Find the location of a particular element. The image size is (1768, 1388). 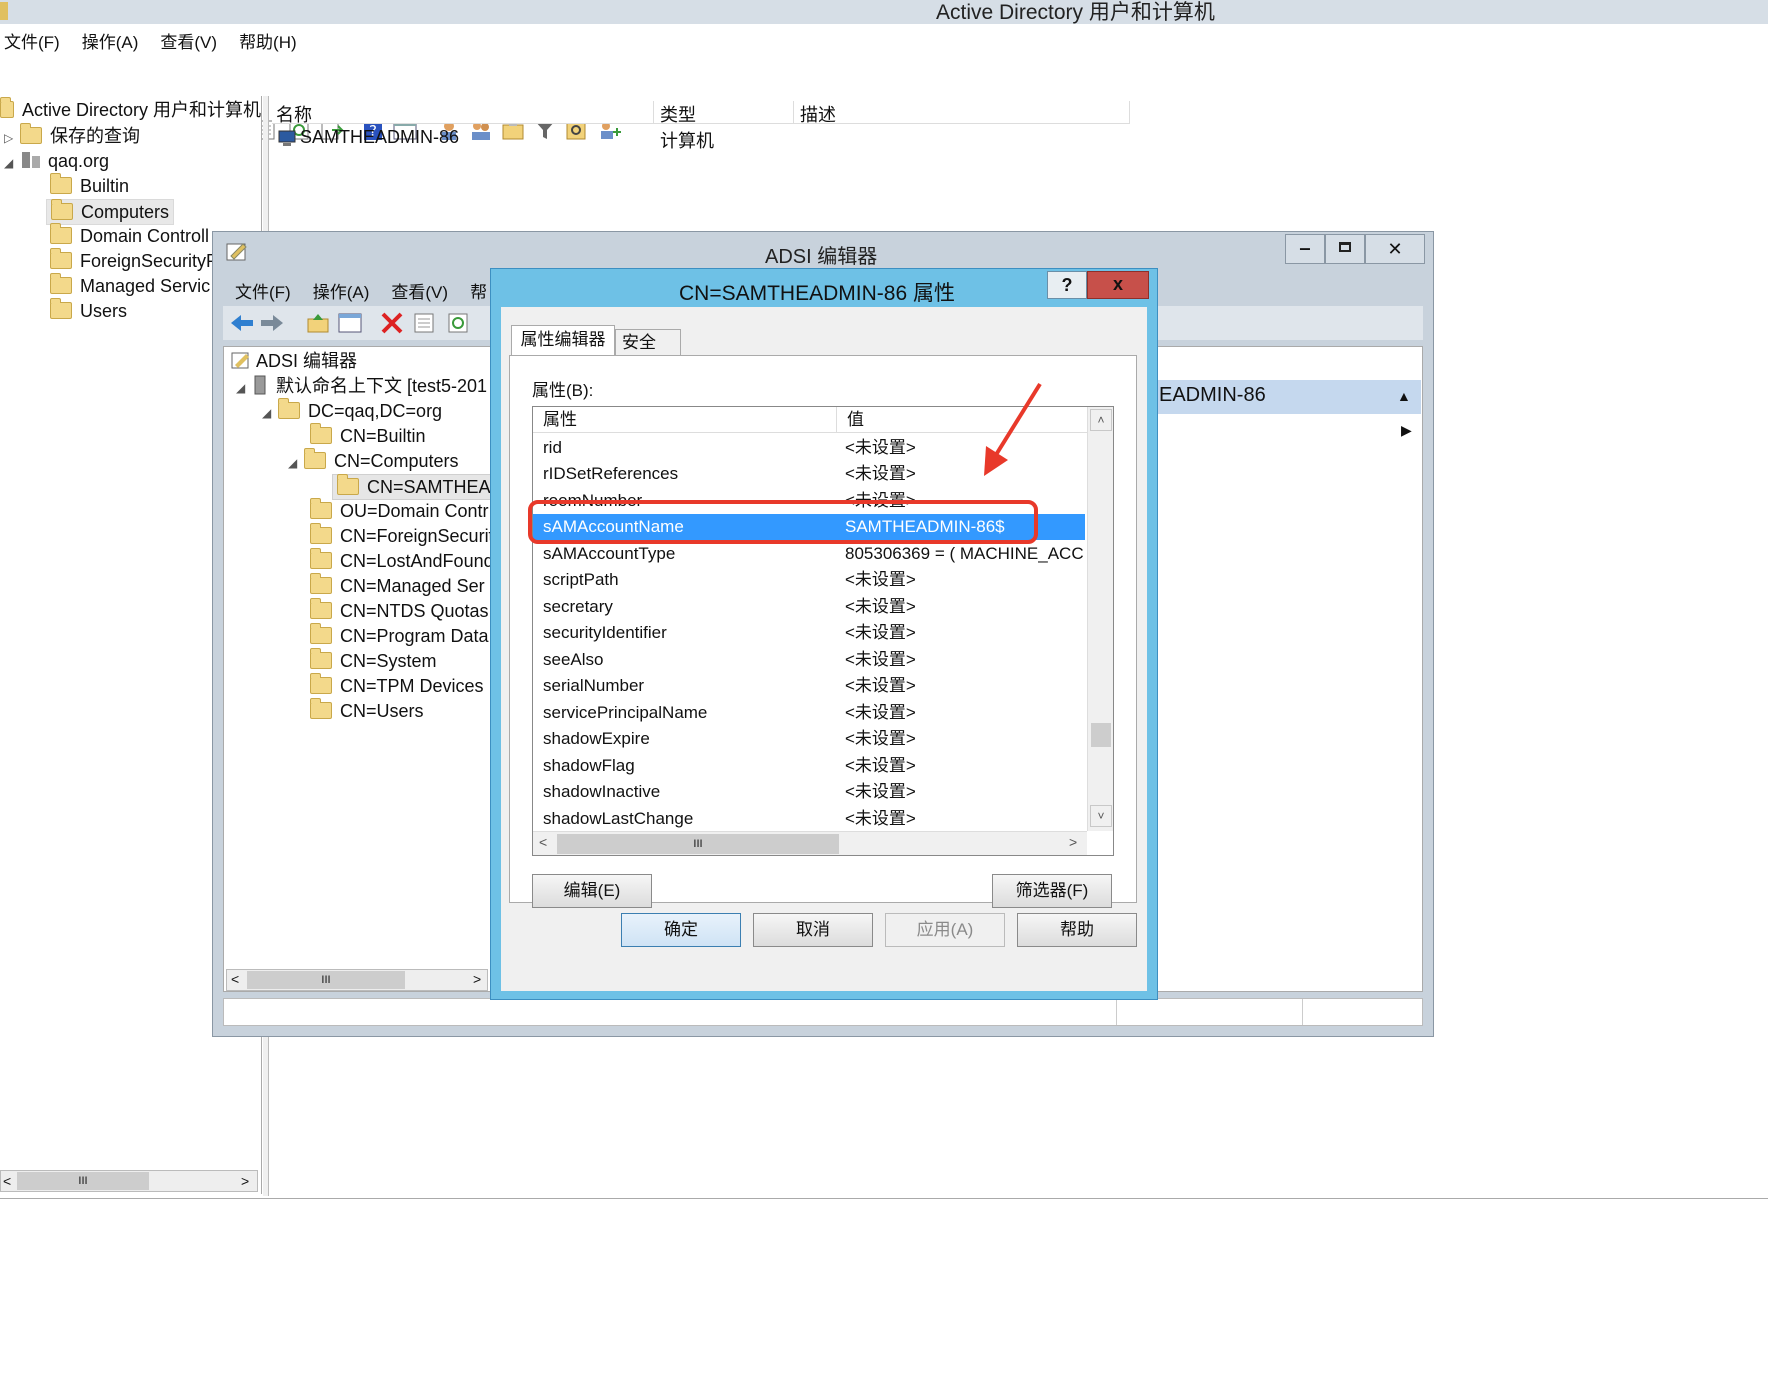

adsi-menu-help: 帮 is located at coordinates (478, 290).